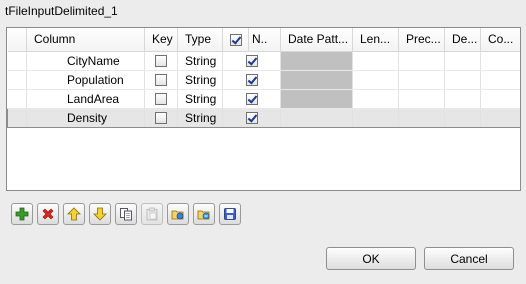 The height and width of the screenshot is (284, 526). I want to click on paste-button, so click(152, 214).